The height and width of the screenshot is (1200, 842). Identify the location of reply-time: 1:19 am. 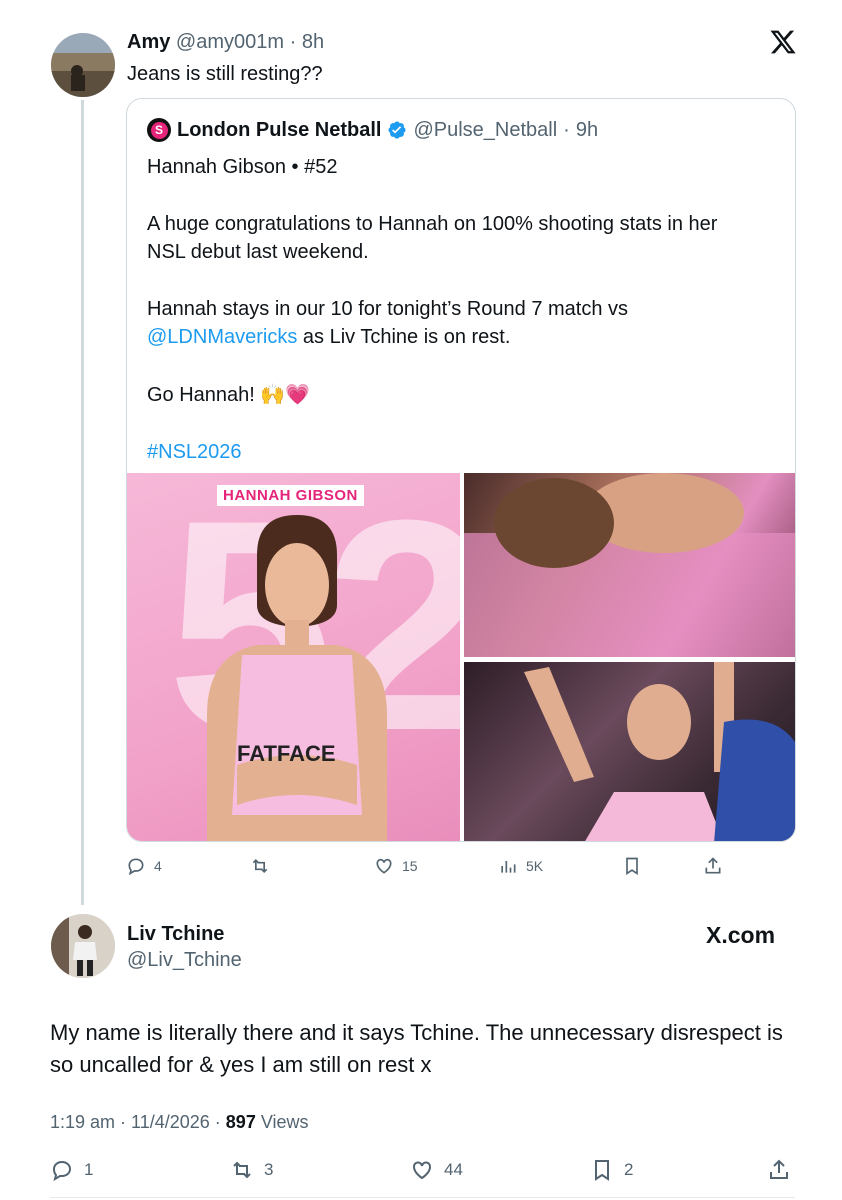
(82, 1122).